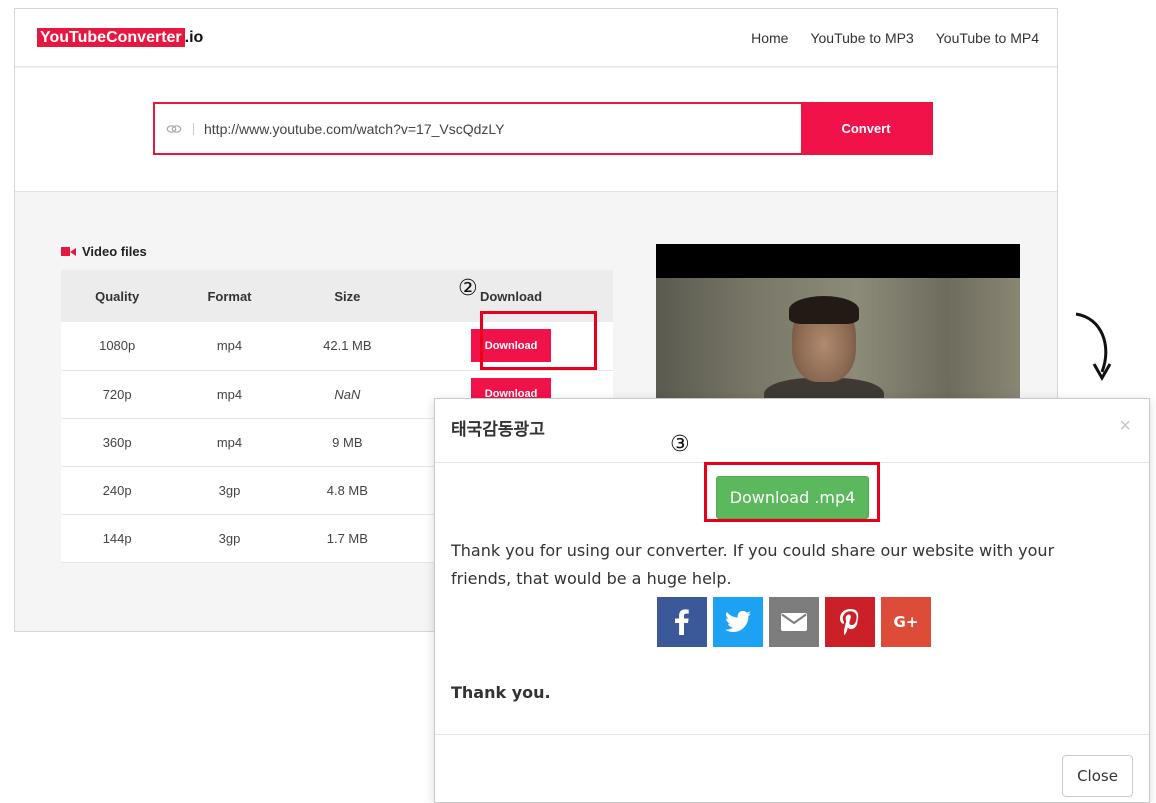  Describe the element at coordinates (117, 538) in the screenshot. I see `cell-quality: 144p` at that location.